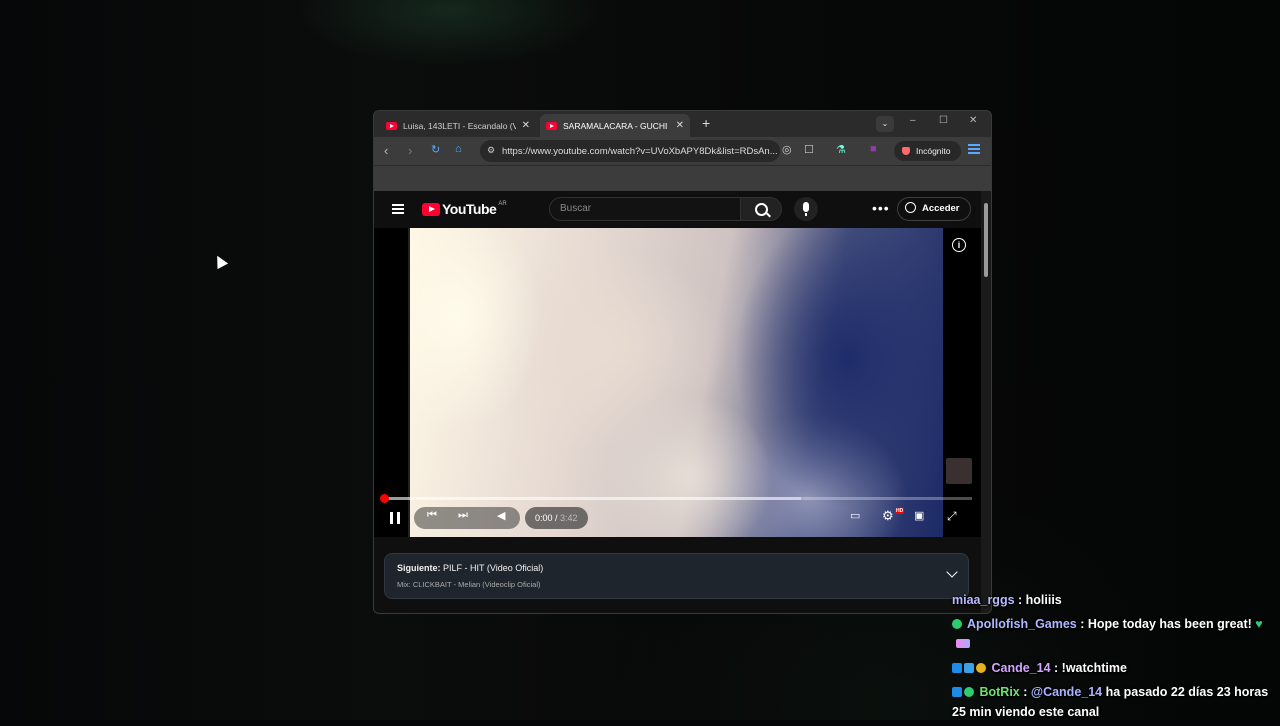  I want to click on hd-badge: HD, so click(900, 511).